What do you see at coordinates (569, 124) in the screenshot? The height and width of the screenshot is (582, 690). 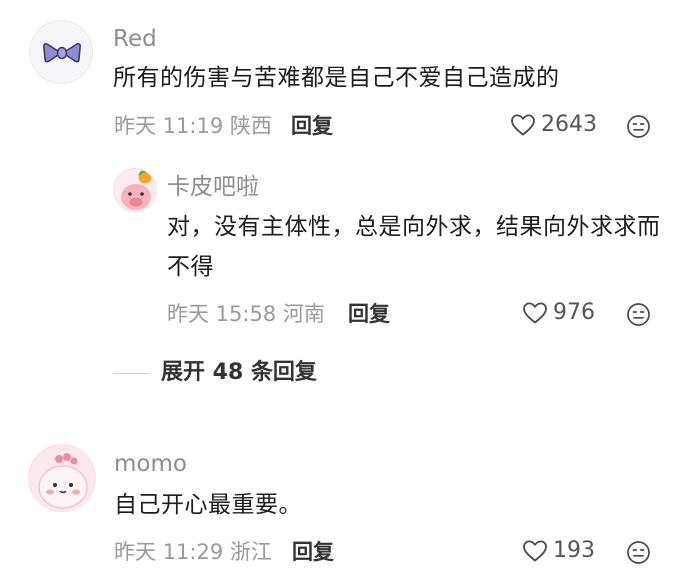 I see `like-count: 2643` at bounding box center [569, 124].